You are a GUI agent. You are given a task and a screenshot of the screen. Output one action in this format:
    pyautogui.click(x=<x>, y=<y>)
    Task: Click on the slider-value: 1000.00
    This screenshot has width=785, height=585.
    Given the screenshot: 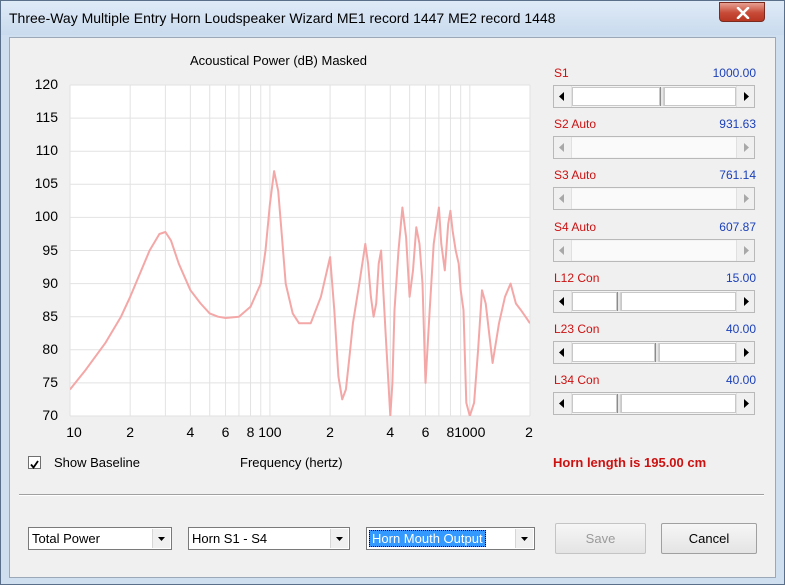 What is the action you would take?
    pyautogui.click(x=734, y=73)
    